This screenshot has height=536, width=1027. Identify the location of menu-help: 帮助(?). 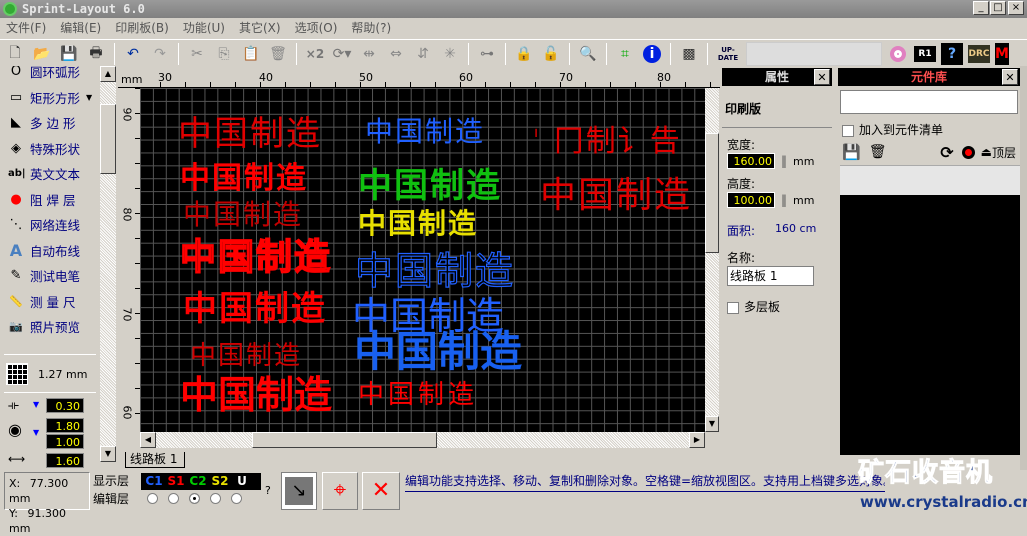
(371, 28).